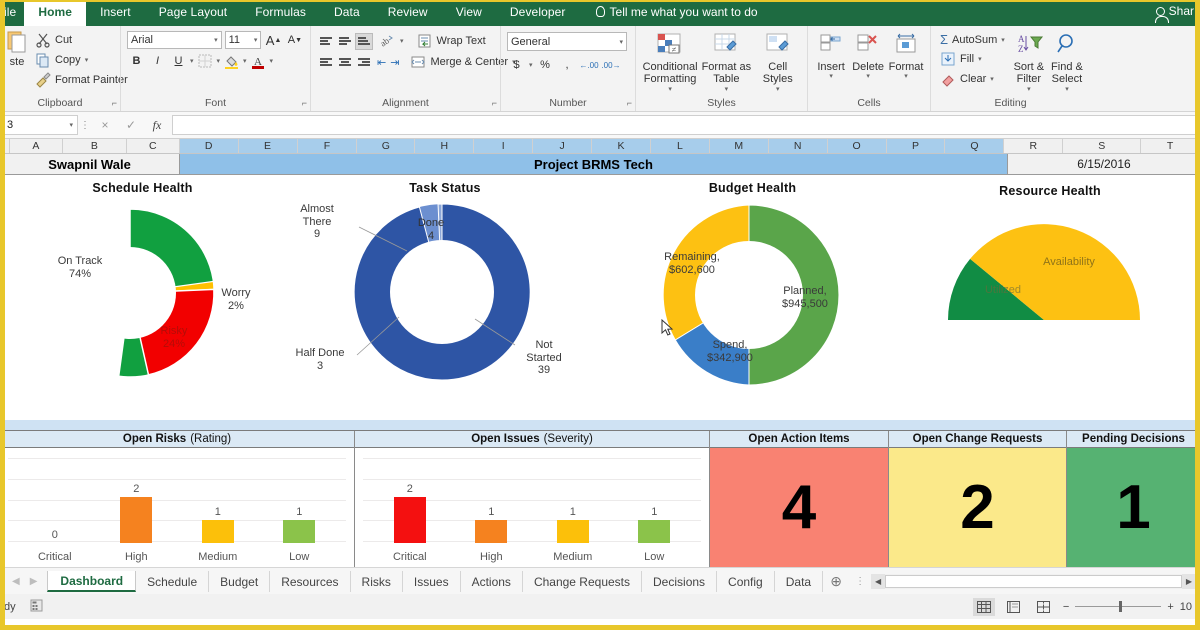 The height and width of the screenshot is (630, 1200). Describe the element at coordinates (245, 61) in the screenshot. I see `fill-color-chevron-down-icon: ▾` at that location.